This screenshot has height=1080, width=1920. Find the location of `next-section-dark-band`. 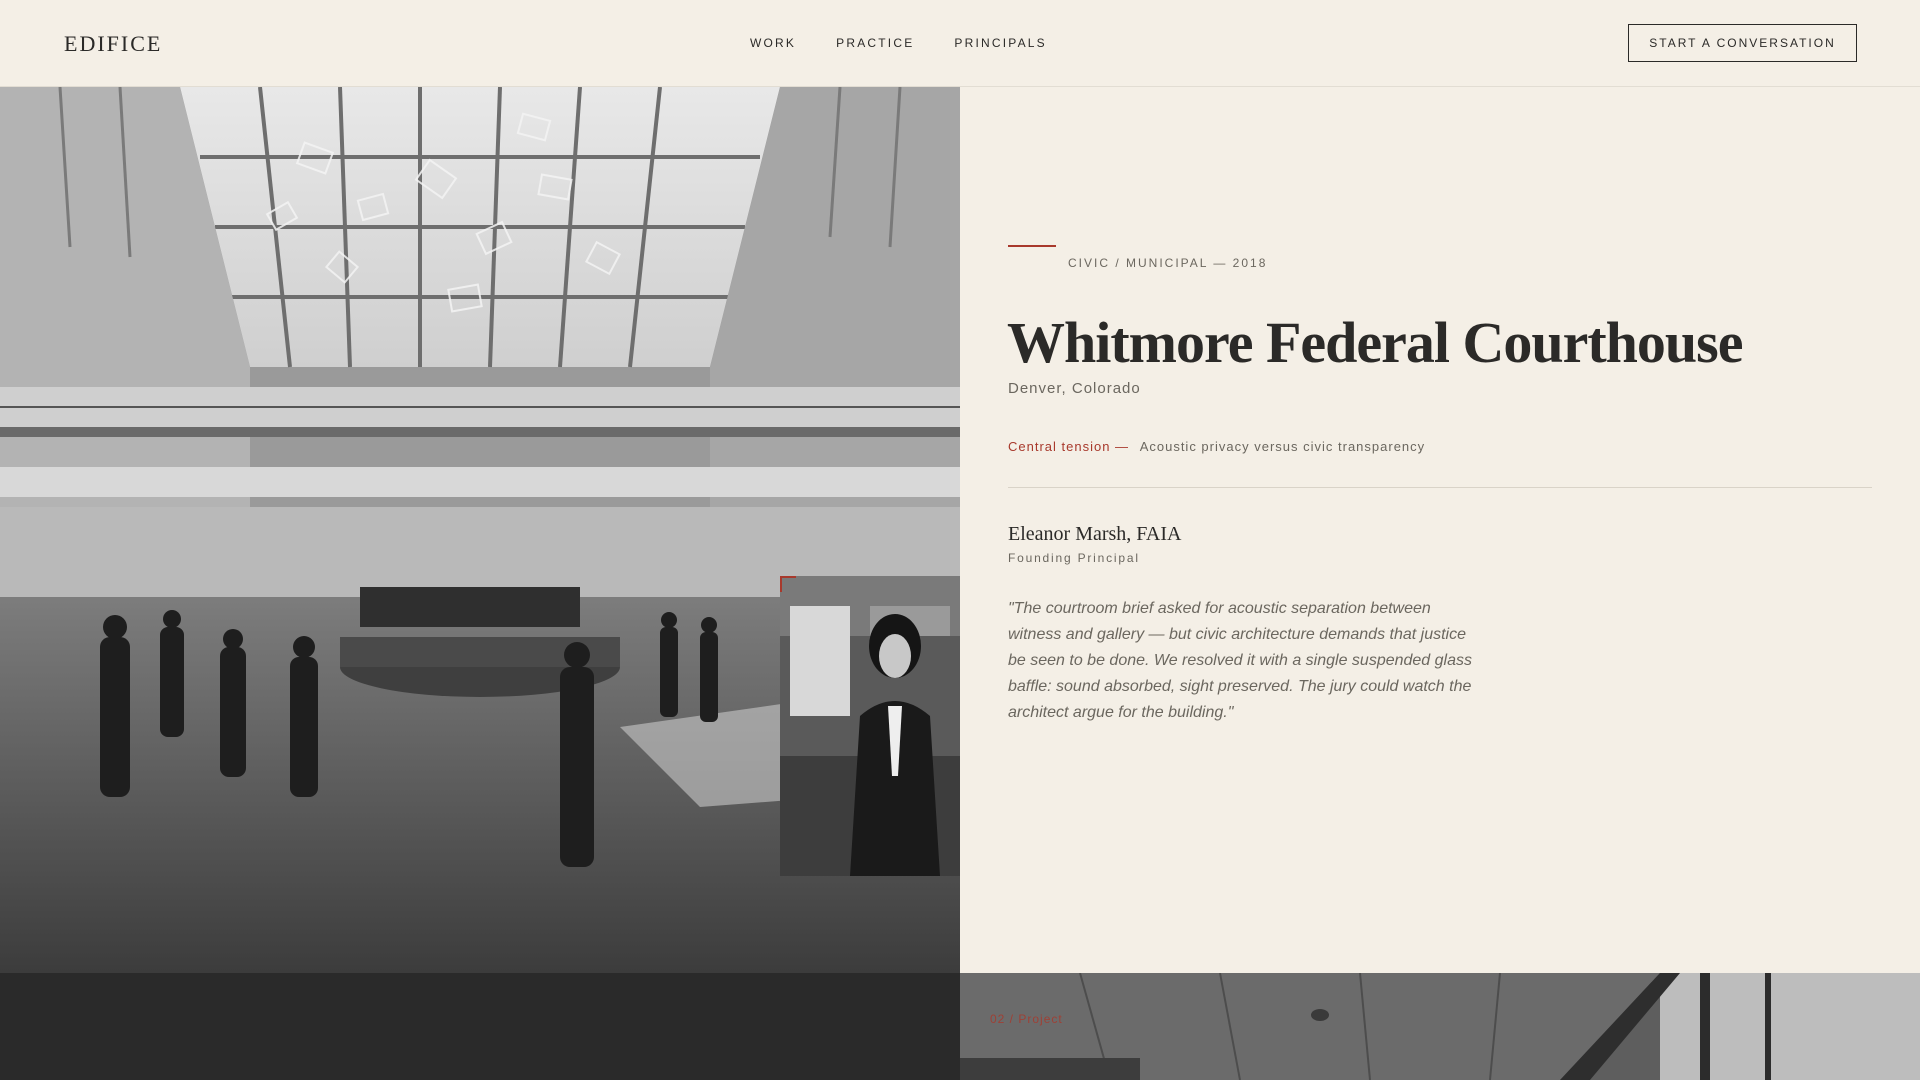

next-section-dark-band is located at coordinates (480, 1026).